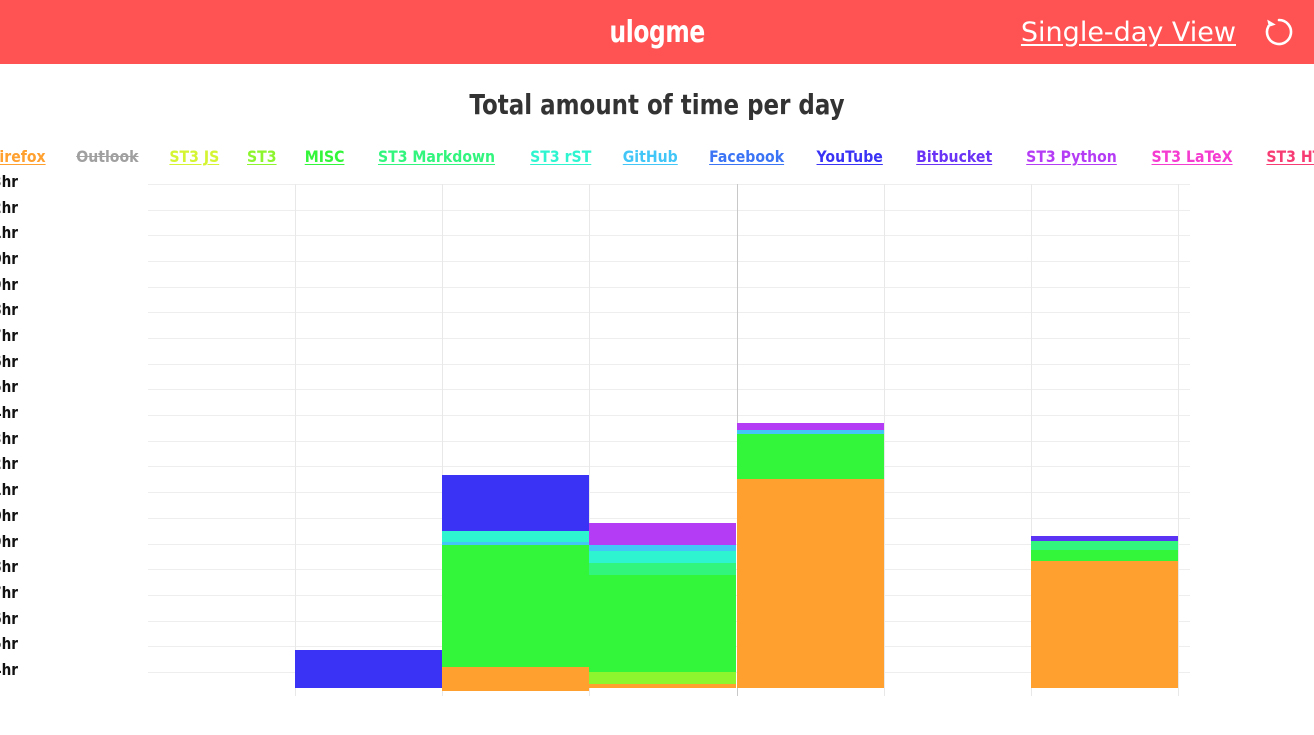  Describe the element at coordinates (9, 618) in the screenshot. I see `y-axis-tick-label: 6hr` at that location.